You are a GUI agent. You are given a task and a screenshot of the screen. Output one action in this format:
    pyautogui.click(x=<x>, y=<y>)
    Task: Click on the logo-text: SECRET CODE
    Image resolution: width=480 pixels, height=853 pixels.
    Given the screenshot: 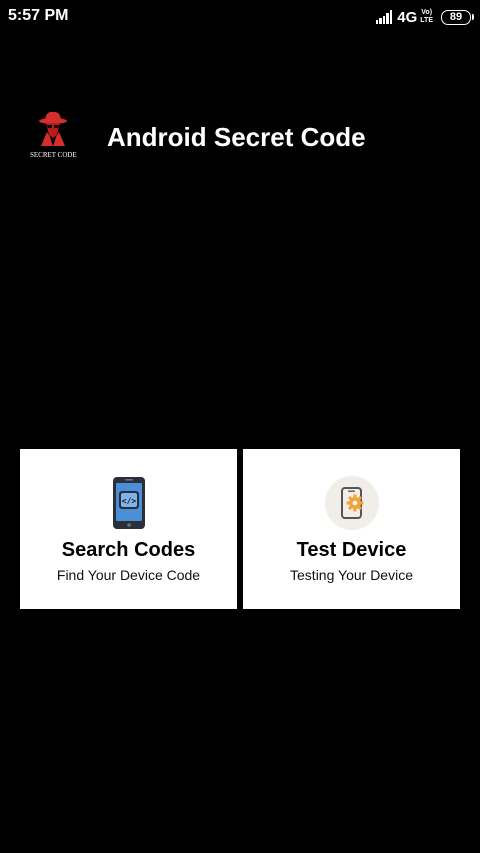 What is the action you would take?
    pyautogui.click(x=53, y=155)
    